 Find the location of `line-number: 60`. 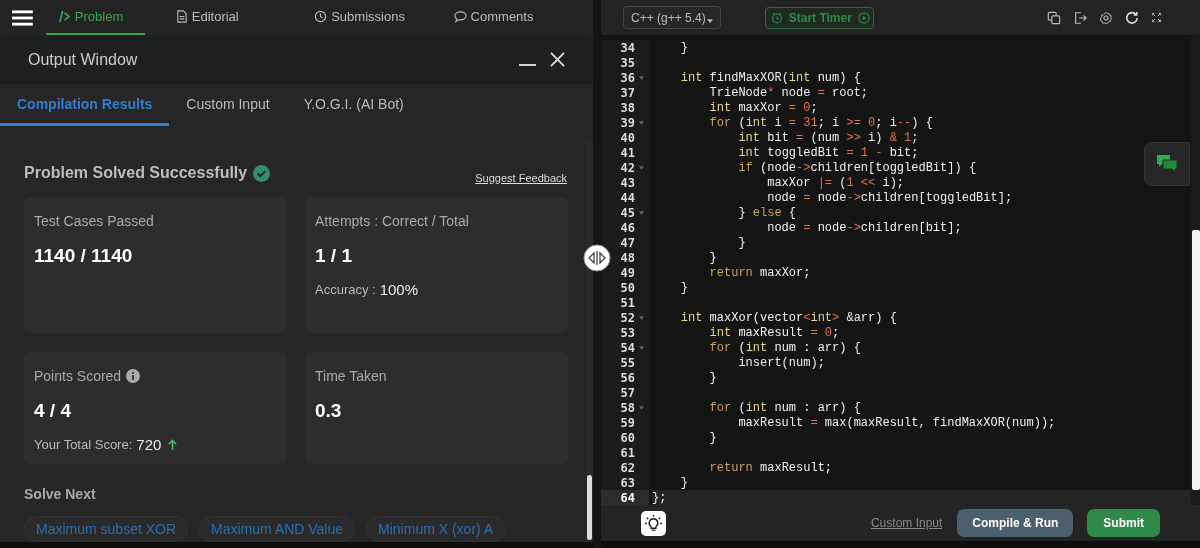

line-number: 60 is located at coordinates (627, 437).